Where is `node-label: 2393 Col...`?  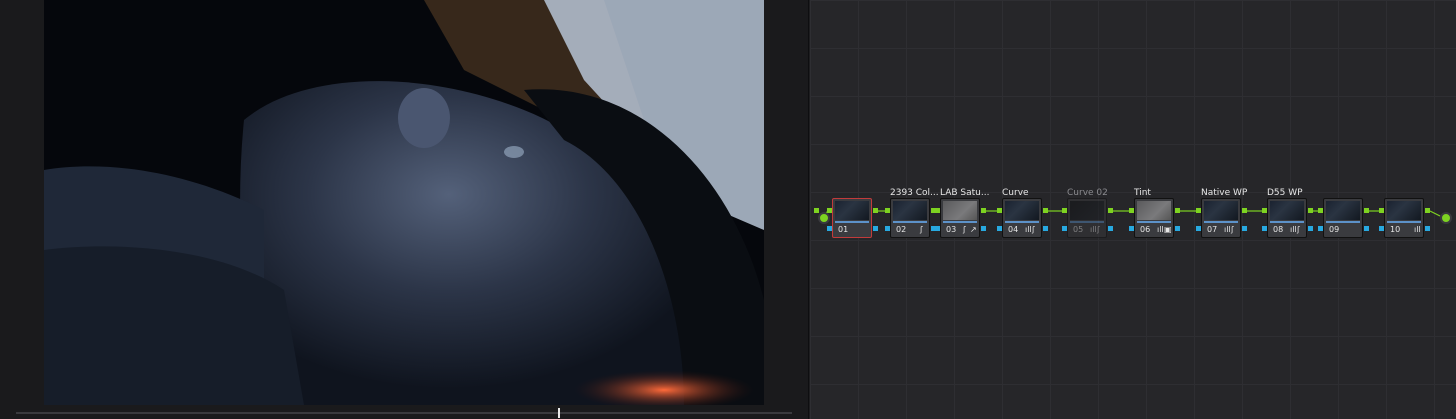
node-label: 2393 Col... is located at coordinates (914, 193).